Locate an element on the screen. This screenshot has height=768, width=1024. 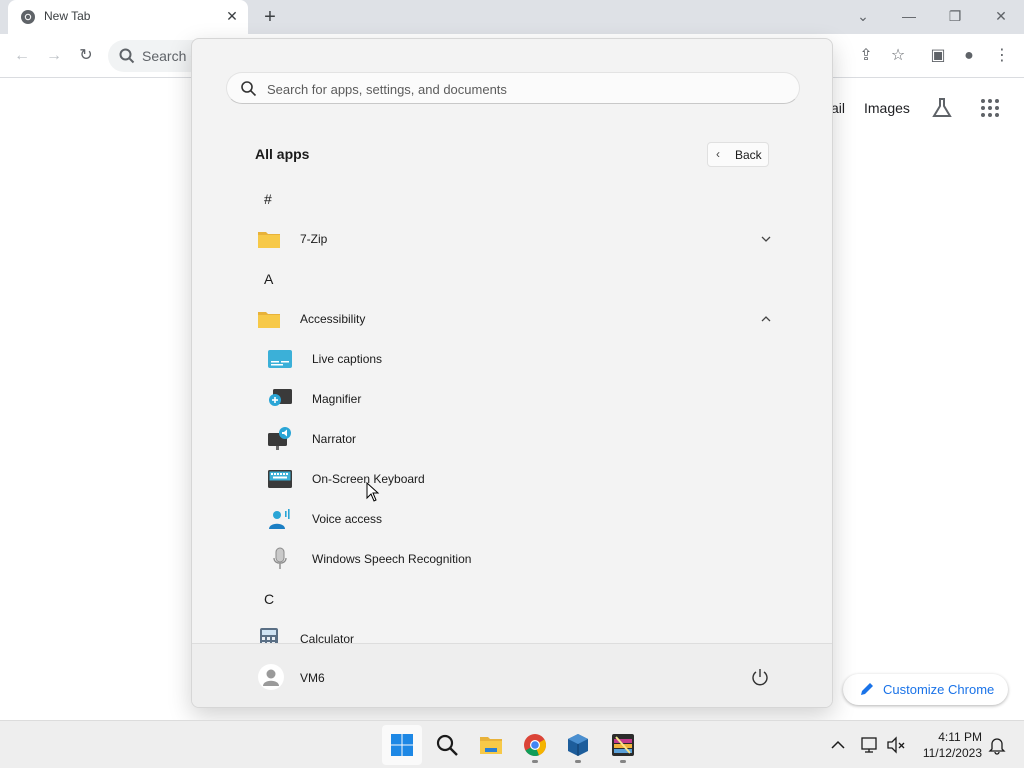
apps-grid-icon is located at coordinates (990, 108).